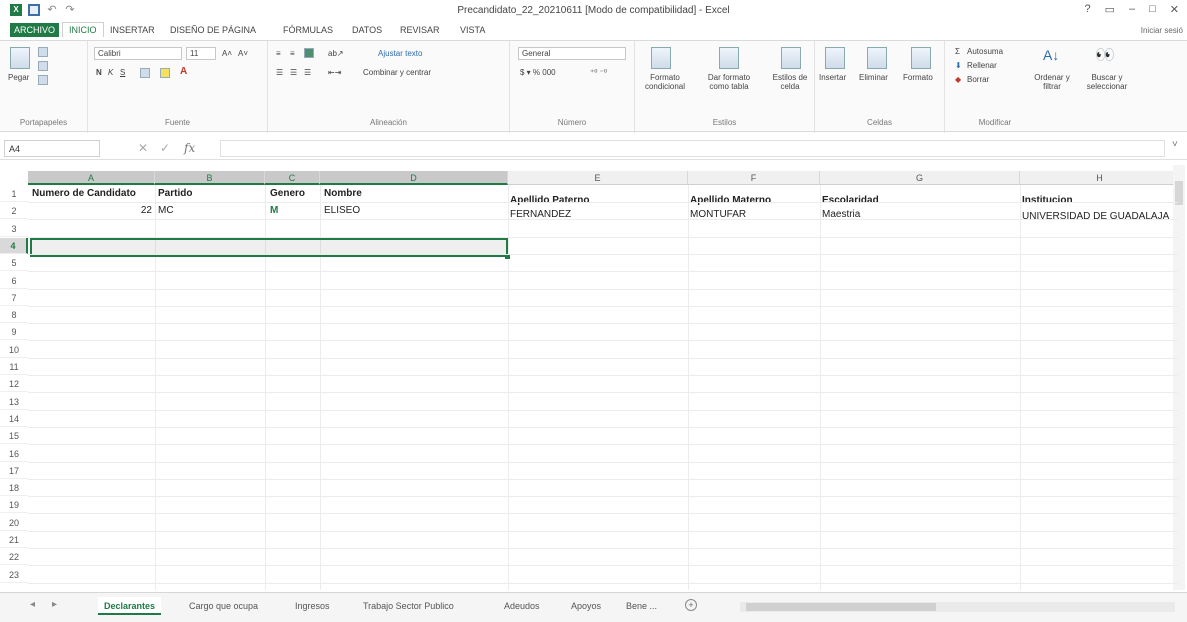 The image size is (1187, 622). Describe the element at coordinates (292, 178) in the screenshot. I see `column-header-c: C` at that location.